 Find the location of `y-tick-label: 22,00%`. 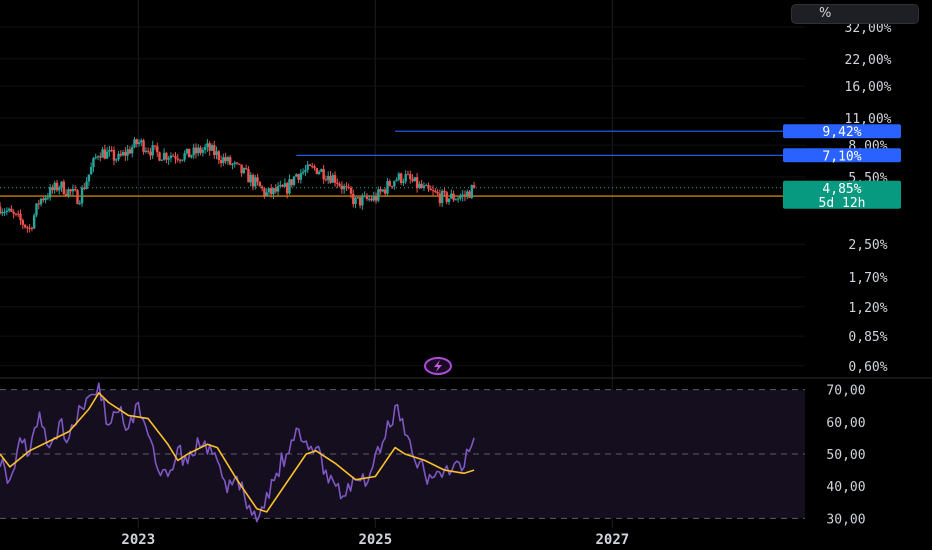

y-tick-label: 22,00% is located at coordinates (868, 60).